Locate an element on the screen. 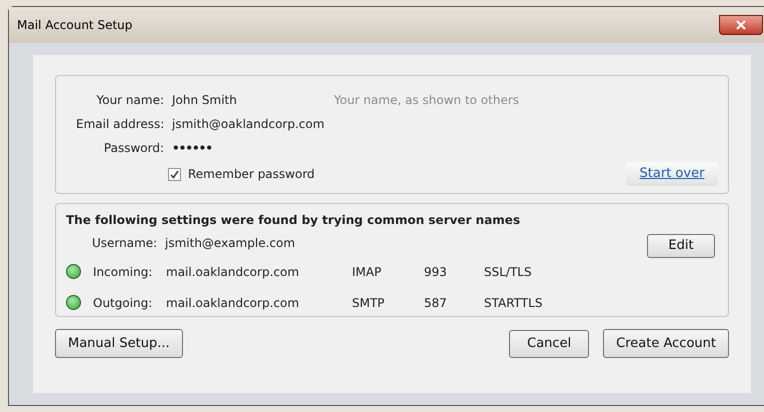 Image resolution: width=764 pixels, height=412 pixels. server-protocol: SMTP is located at coordinates (369, 303).